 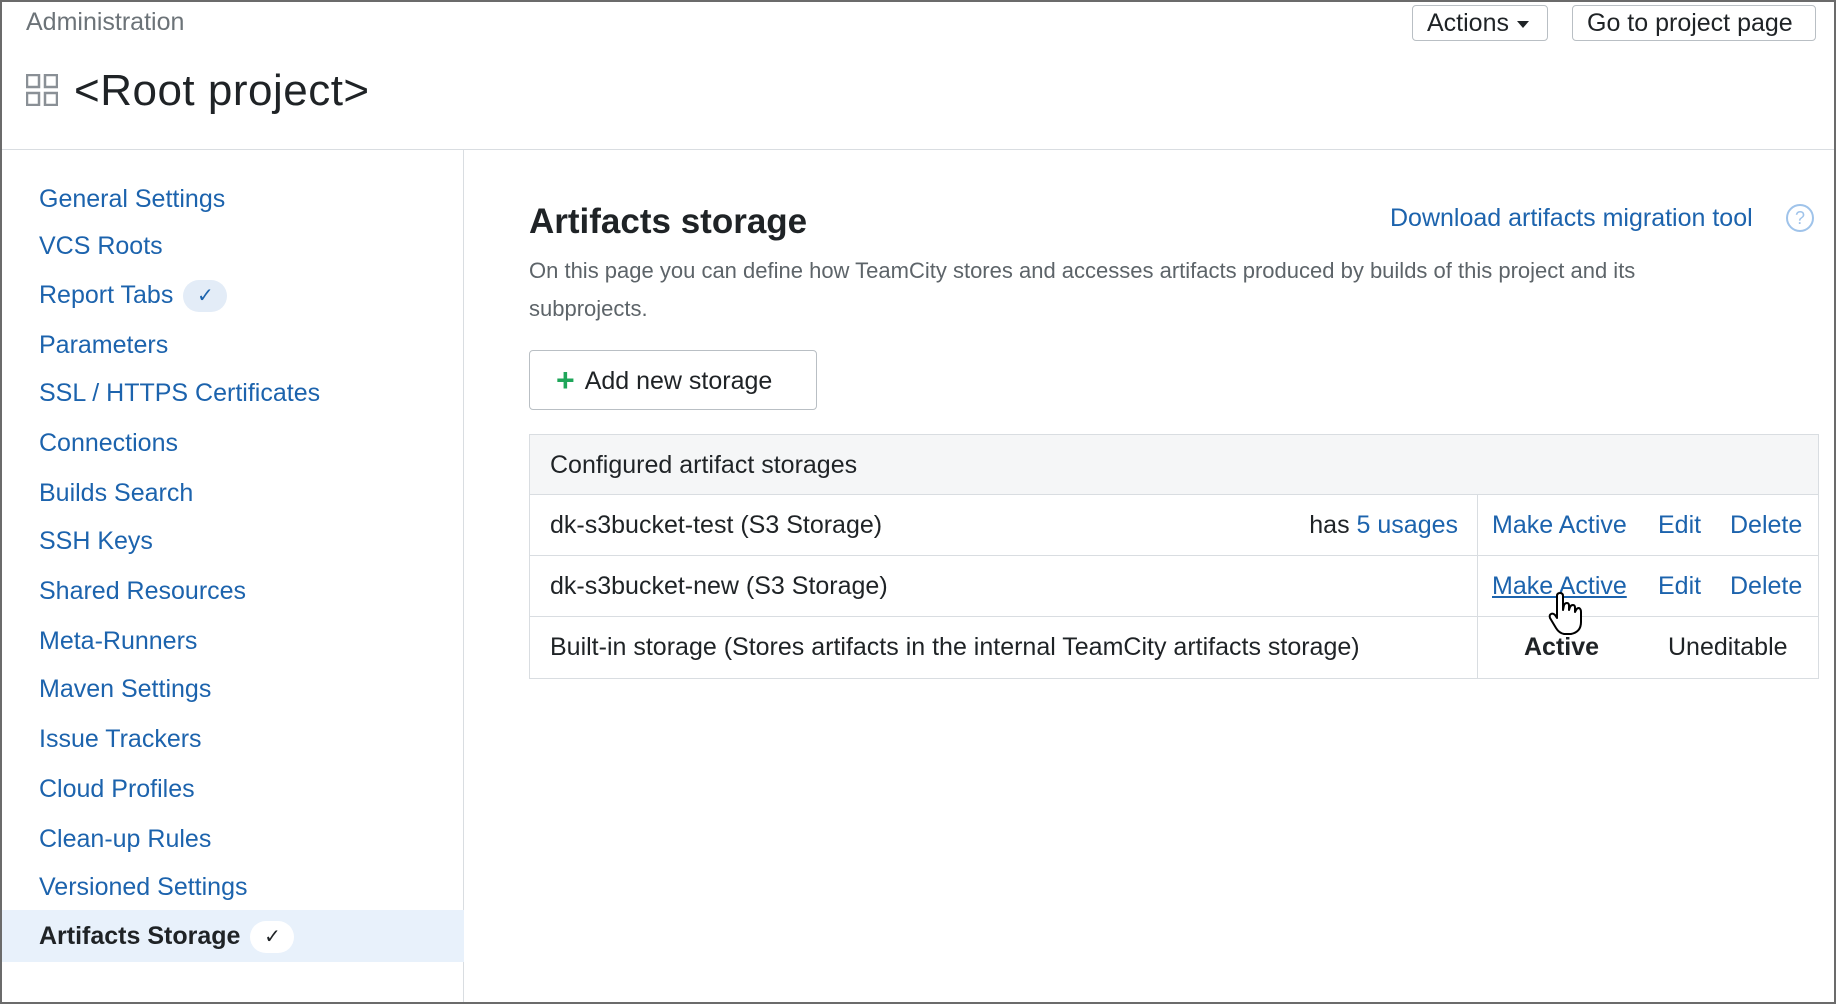 I want to click on sidebar-item-label: Artifacts Storage, so click(x=140, y=936).